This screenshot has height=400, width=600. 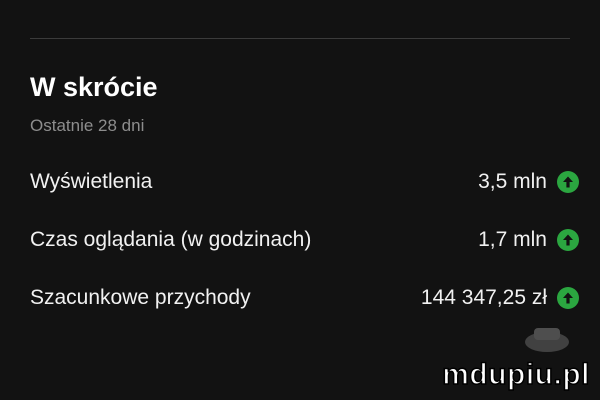 I want to click on metric-row-watch-time: Czas oglądania (w godzinach) 1,7 mln, so click(x=305, y=240).